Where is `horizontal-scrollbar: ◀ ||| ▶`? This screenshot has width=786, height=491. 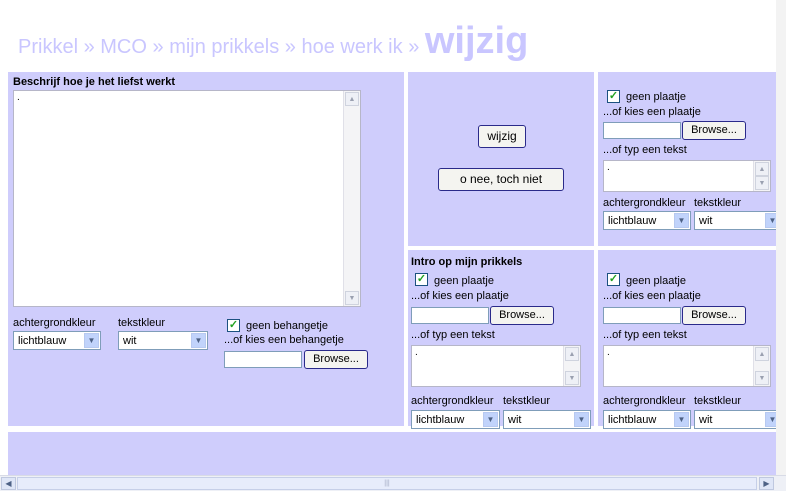 horizontal-scrollbar: ◀ ||| ▶ is located at coordinates (393, 483).